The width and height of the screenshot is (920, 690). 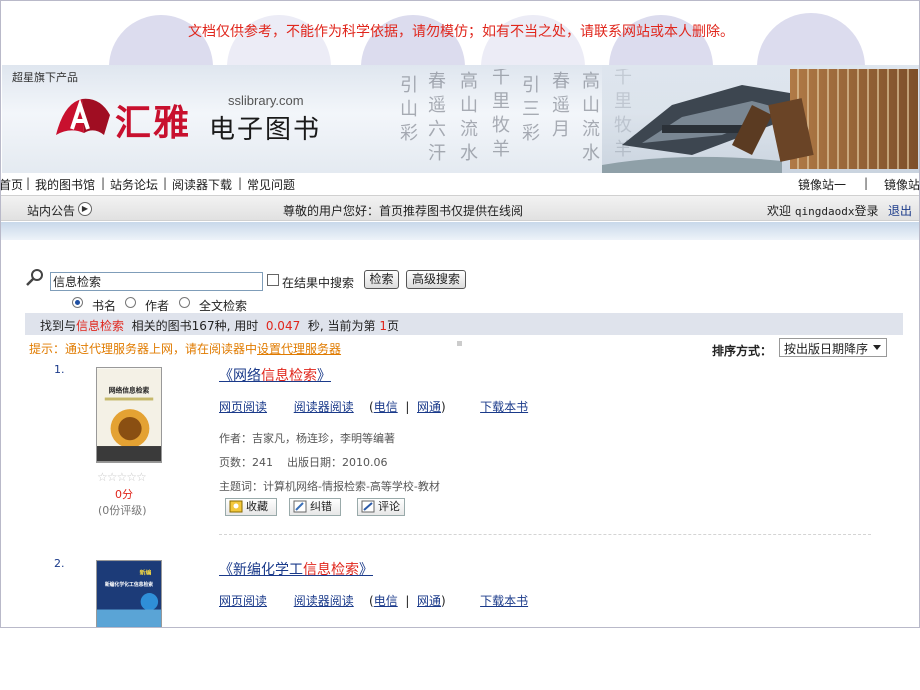 What do you see at coordinates (561, 81) in the screenshot?
I see `svg-text: 春` at bounding box center [561, 81].